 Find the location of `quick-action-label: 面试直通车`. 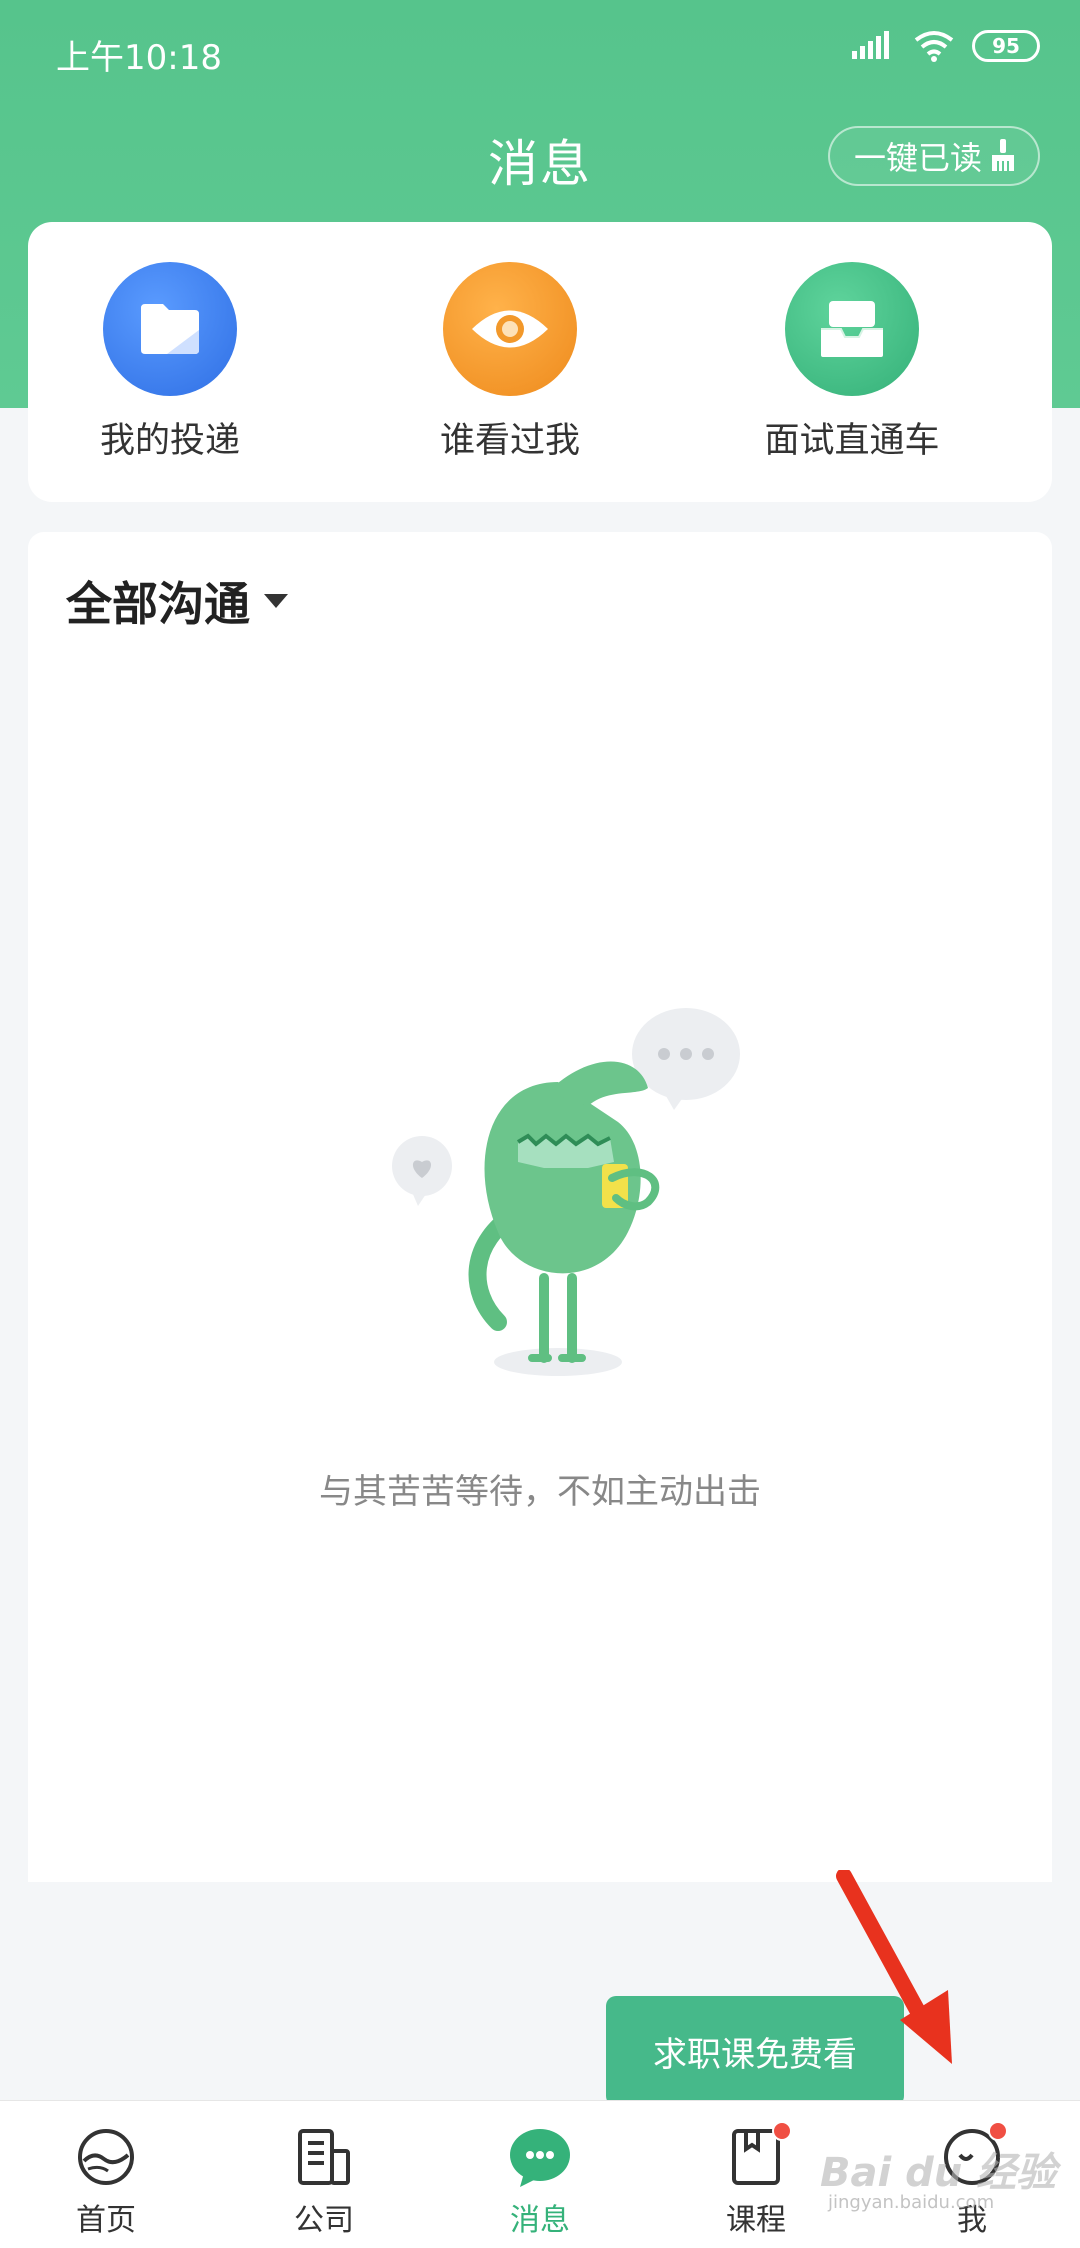

quick-action-label: 面试直通车 is located at coordinates (852, 441).